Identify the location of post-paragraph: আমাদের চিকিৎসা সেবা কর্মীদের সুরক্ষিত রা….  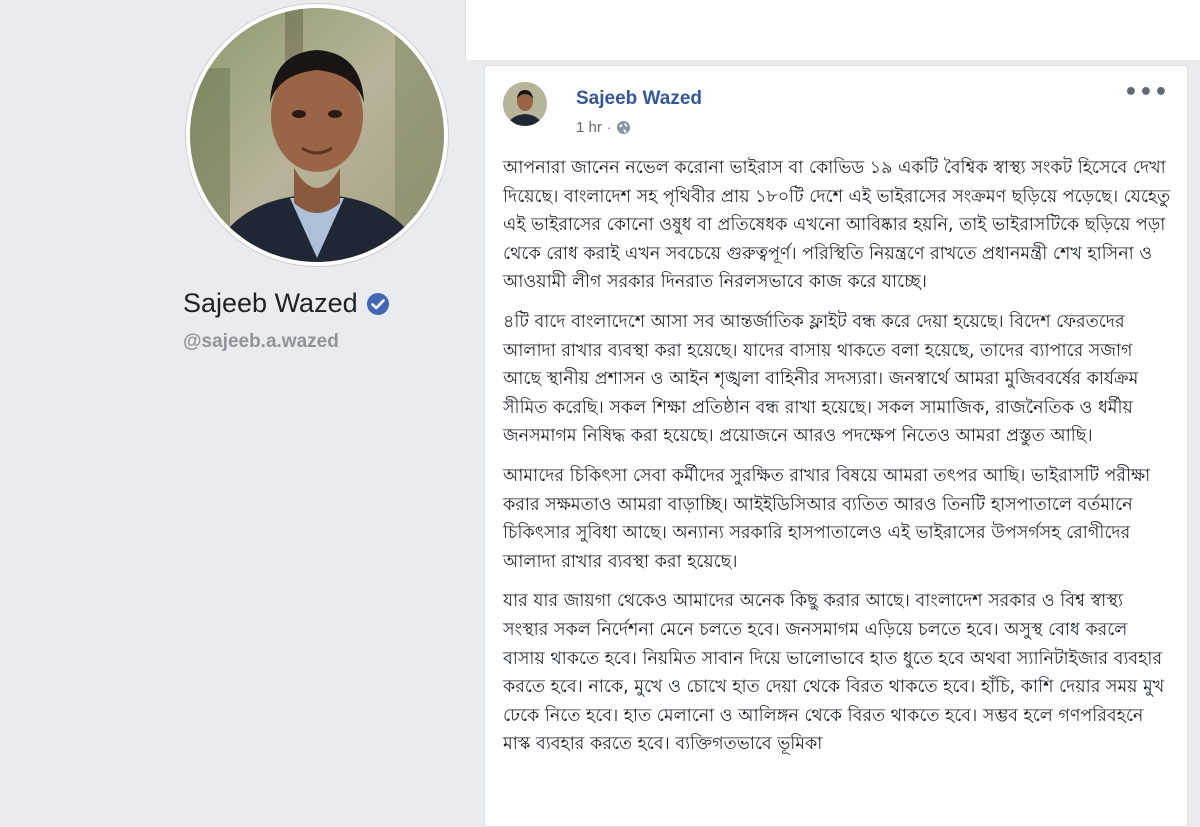
(827, 518).